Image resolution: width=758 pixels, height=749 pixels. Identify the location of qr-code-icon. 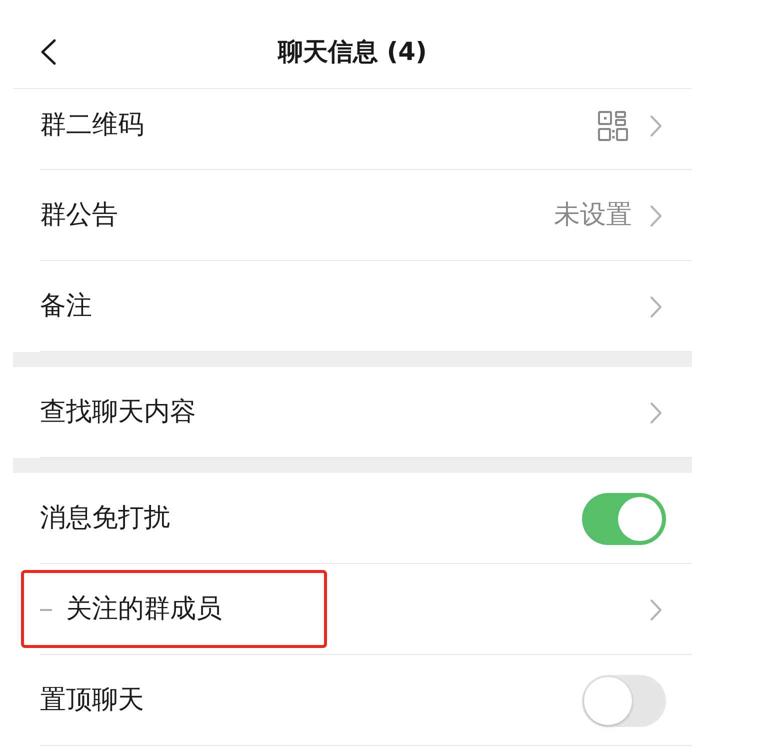
(613, 125).